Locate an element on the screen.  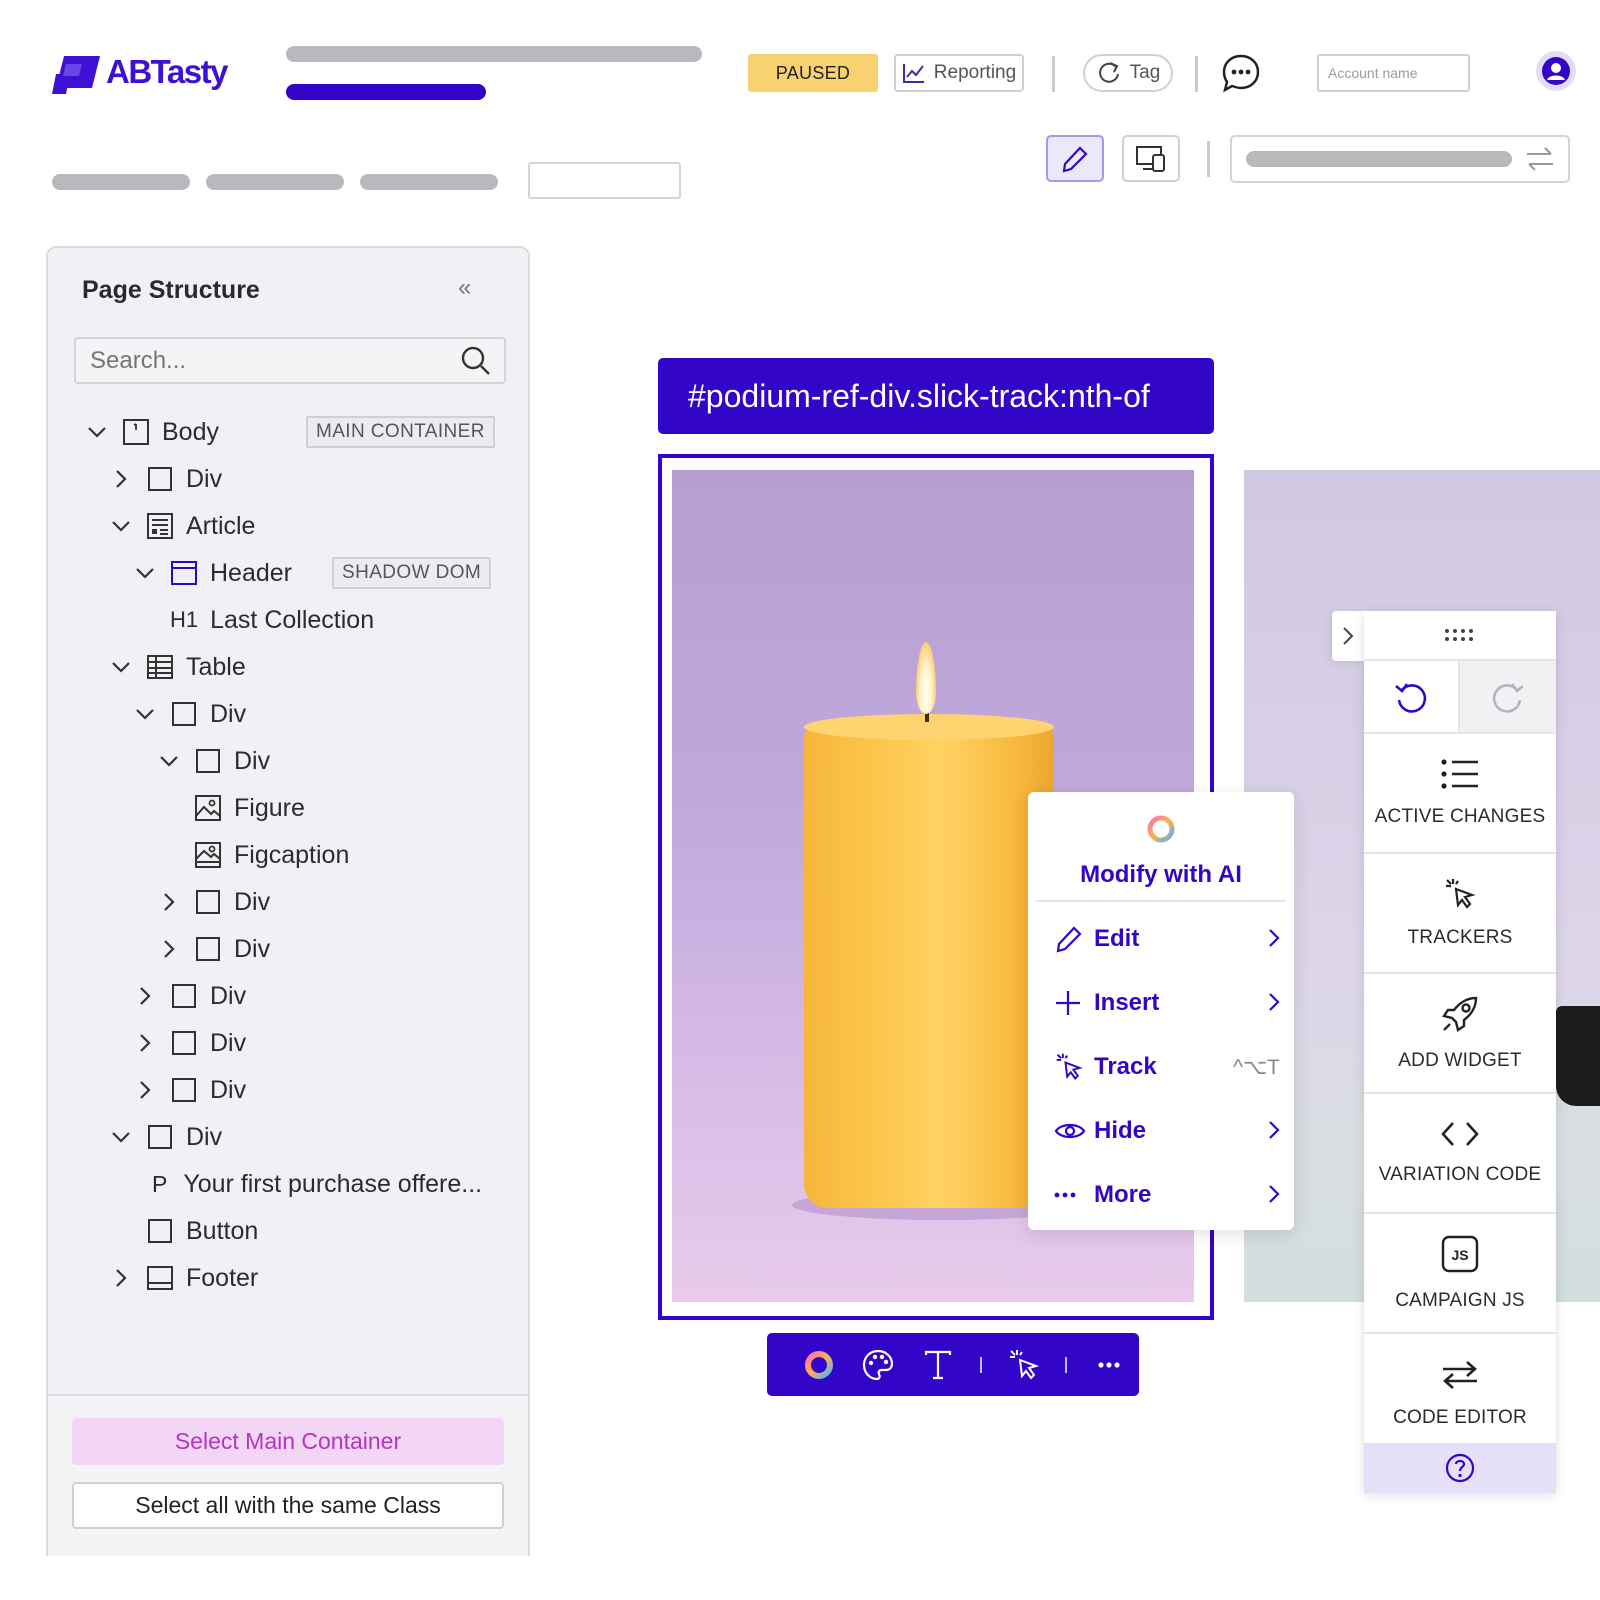
tree-node-article: Article is located at coordinates (182, 526).